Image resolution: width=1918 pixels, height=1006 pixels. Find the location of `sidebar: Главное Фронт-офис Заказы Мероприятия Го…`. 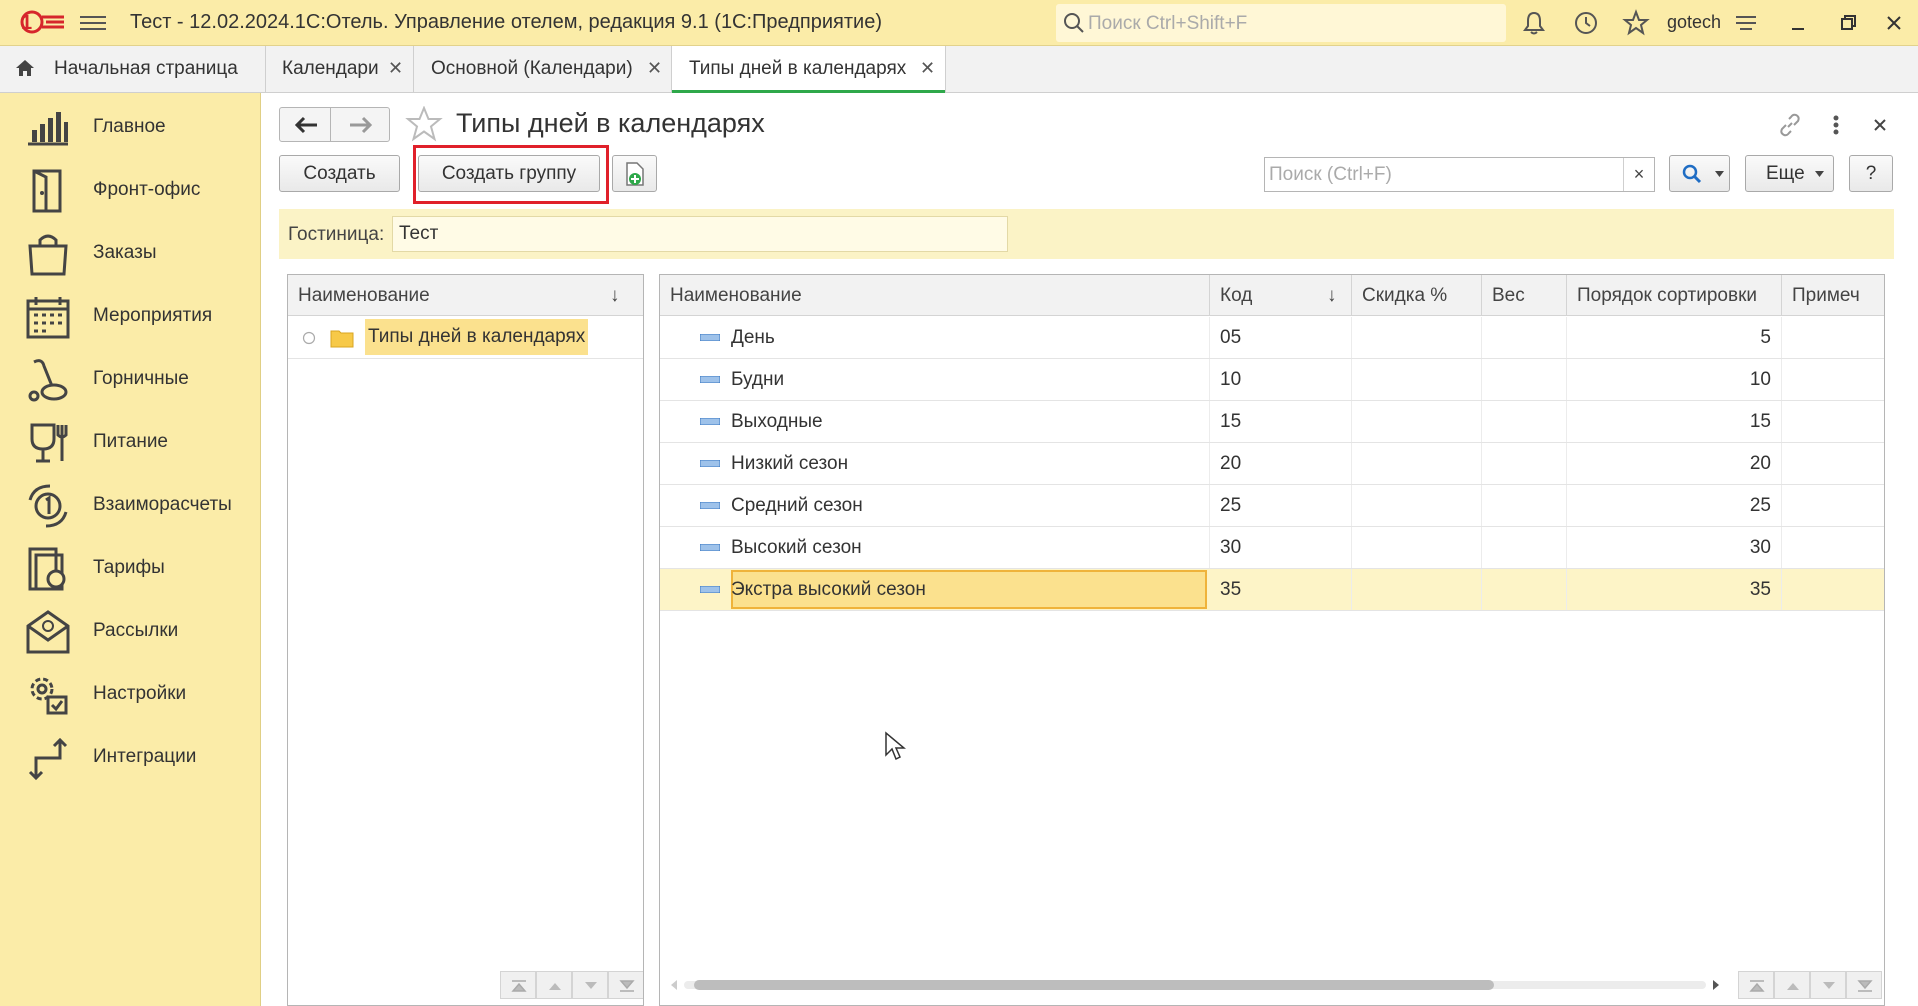

sidebar: Главное Фронт-офис Заказы Мероприятия Го… is located at coordinates (130, 549).